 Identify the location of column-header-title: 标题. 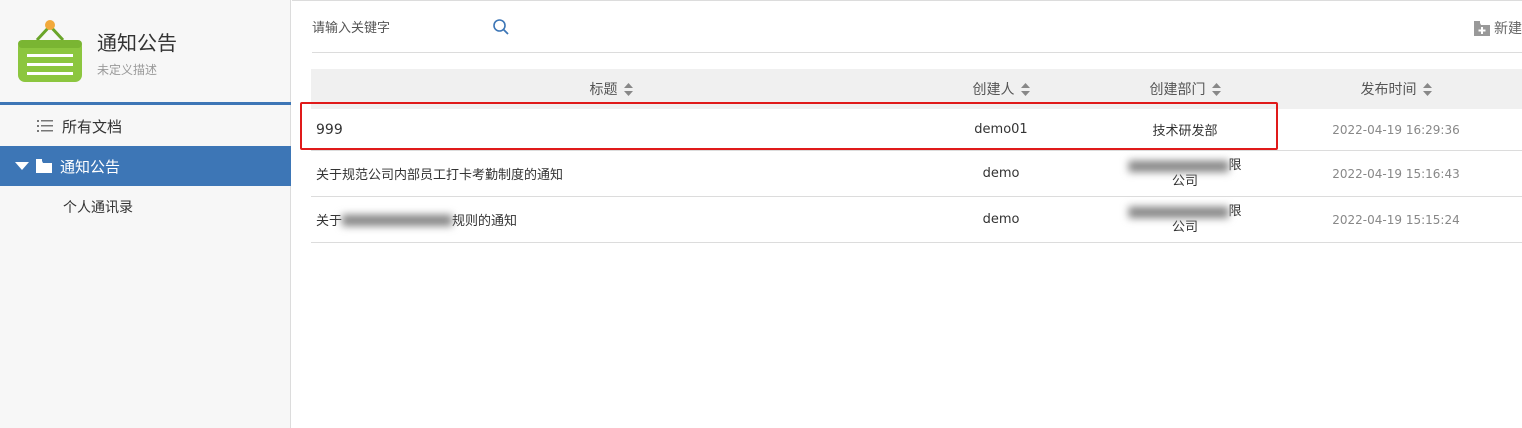
(611, 89).